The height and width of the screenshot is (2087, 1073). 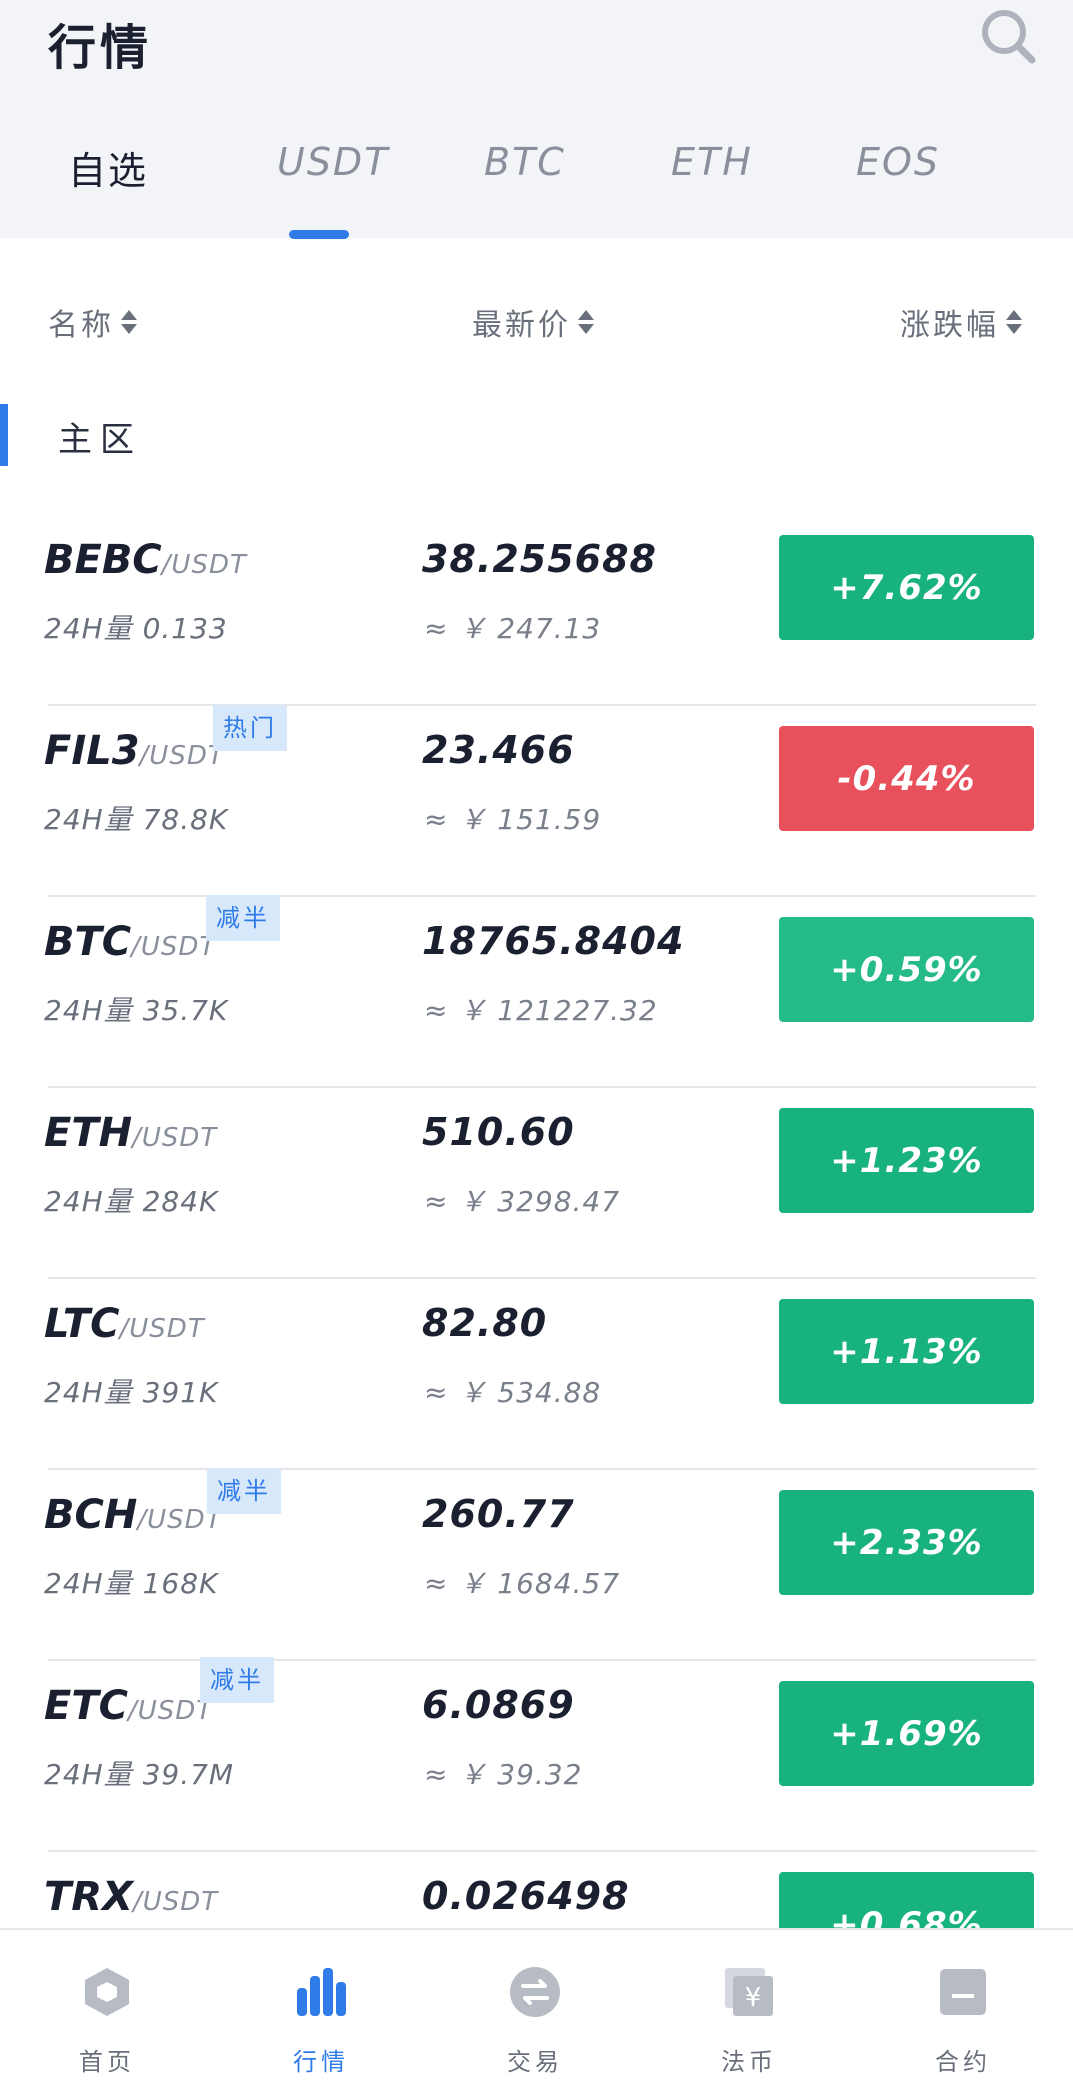 What do you see at coordinates (107, 2062) in the screenshot?
I see `nav-home-label: 首页` at bounding box center [107, 2062].